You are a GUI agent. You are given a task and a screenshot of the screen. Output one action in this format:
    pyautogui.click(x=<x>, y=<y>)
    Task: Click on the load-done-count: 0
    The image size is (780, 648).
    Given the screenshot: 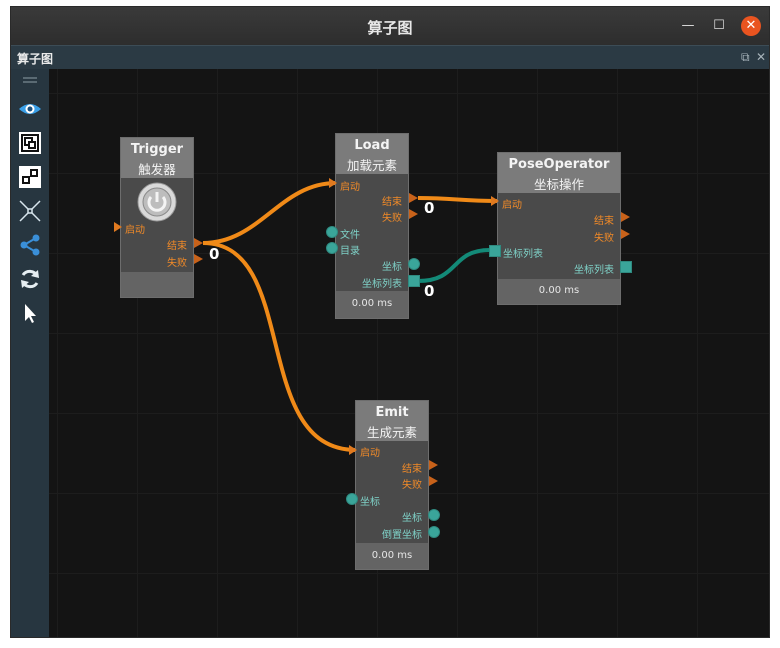 What is the action you would take?
    pyautogui.click(x=429, y=208)
    